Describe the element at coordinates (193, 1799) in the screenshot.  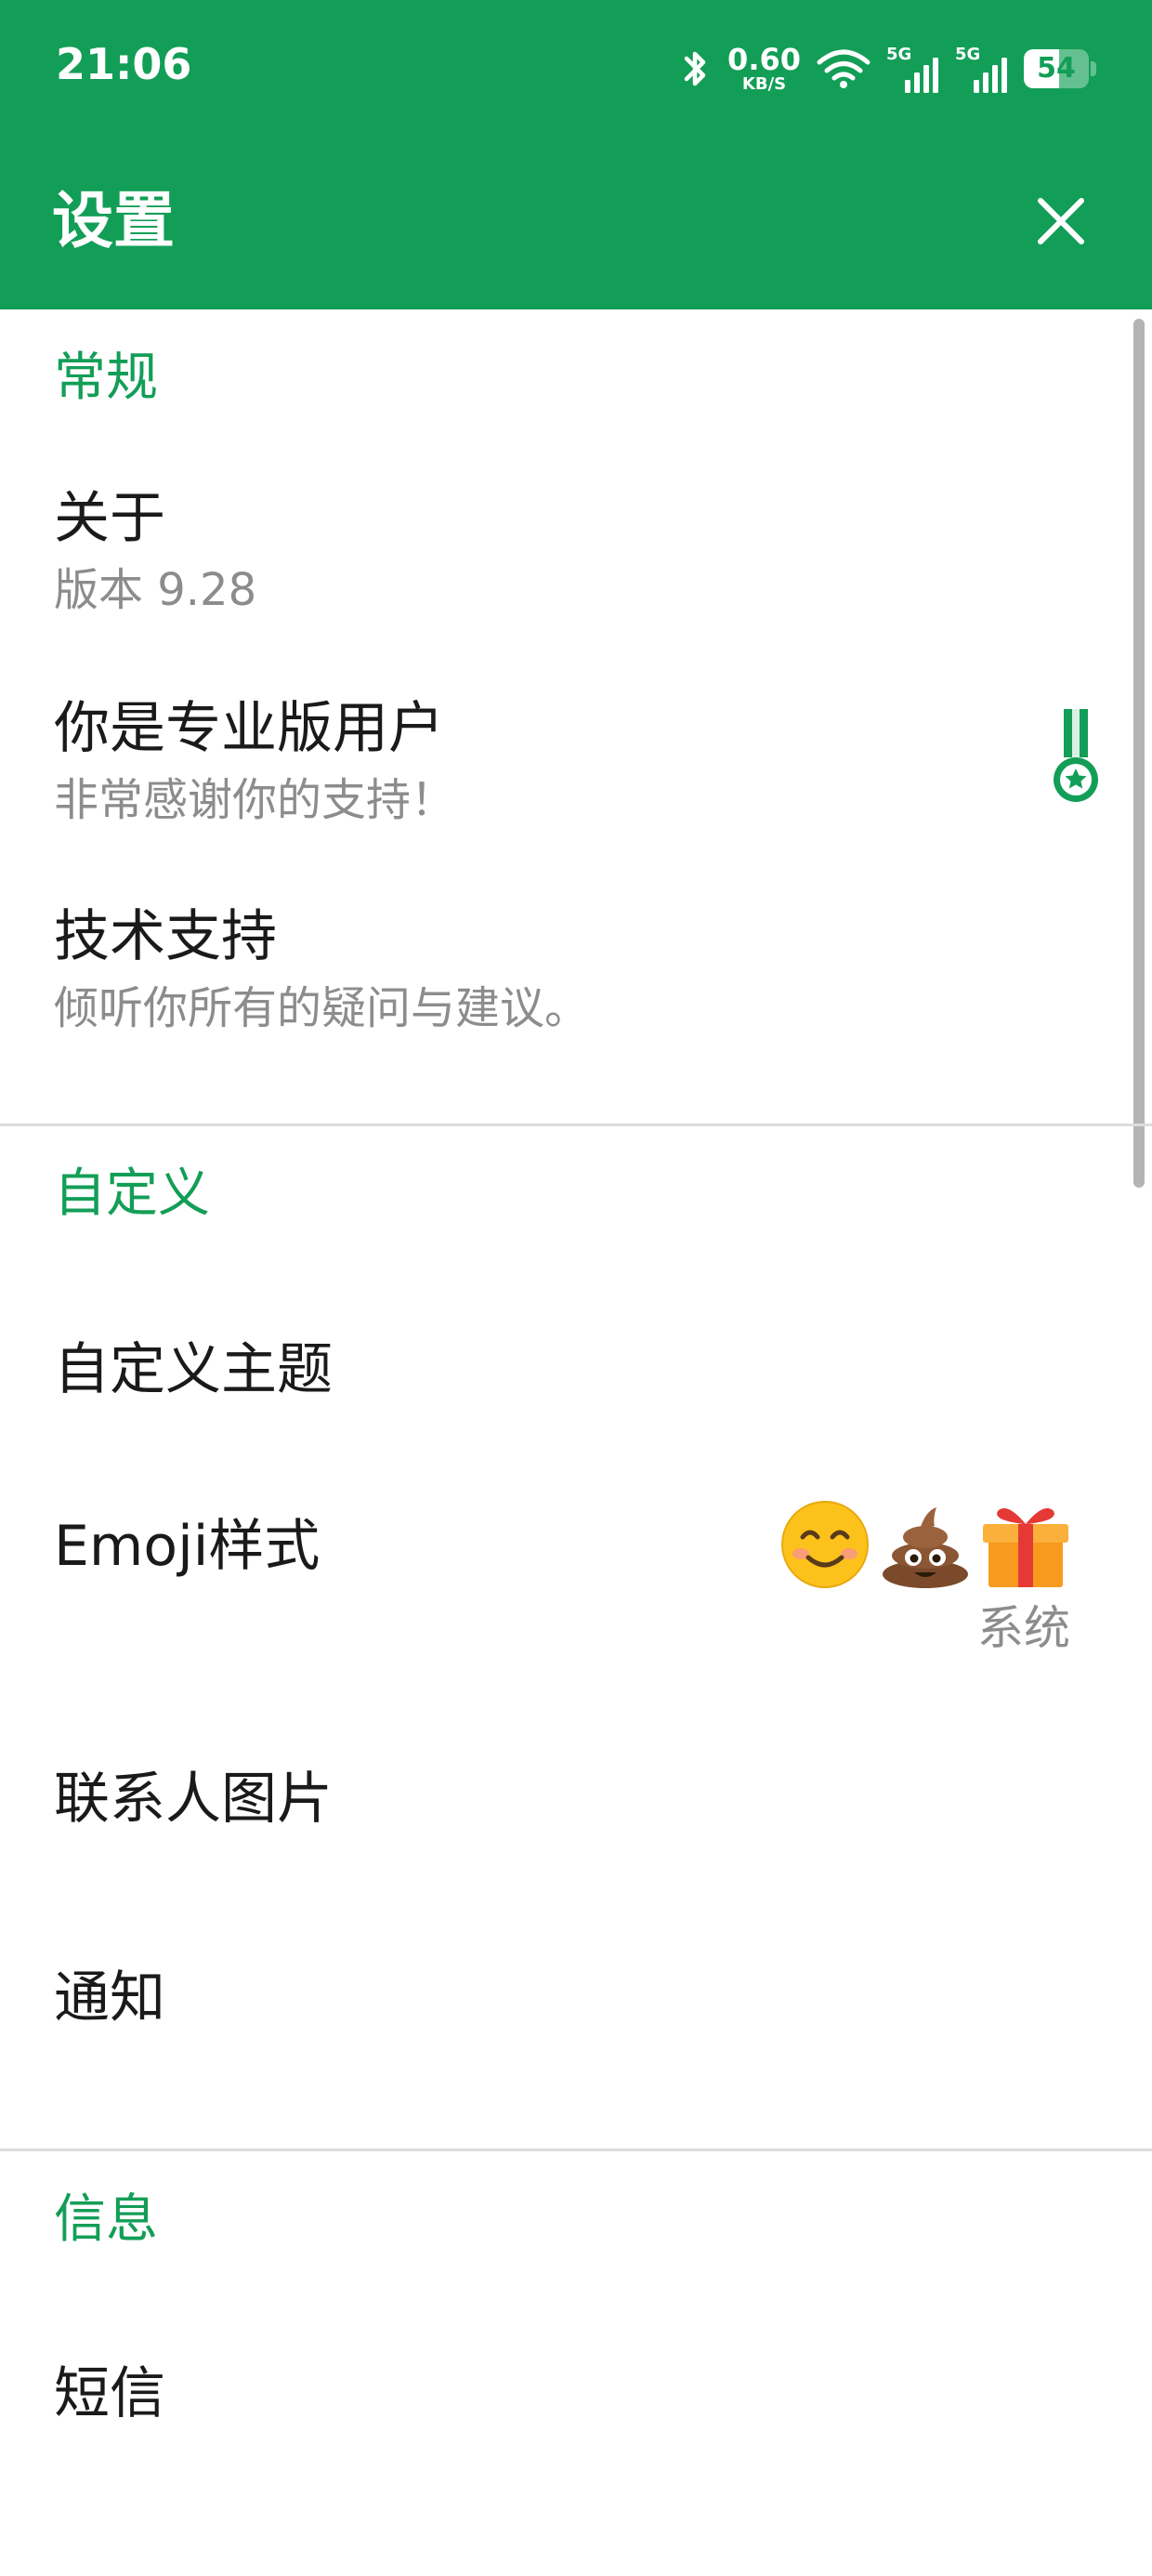
I see `contact-photos-title: 联系人图片` at that location.